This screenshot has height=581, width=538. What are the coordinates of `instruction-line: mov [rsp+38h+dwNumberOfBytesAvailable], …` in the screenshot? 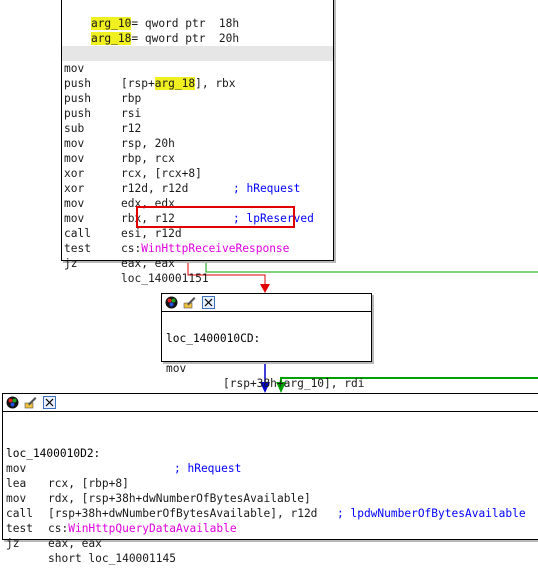 It's located at (270, 498).